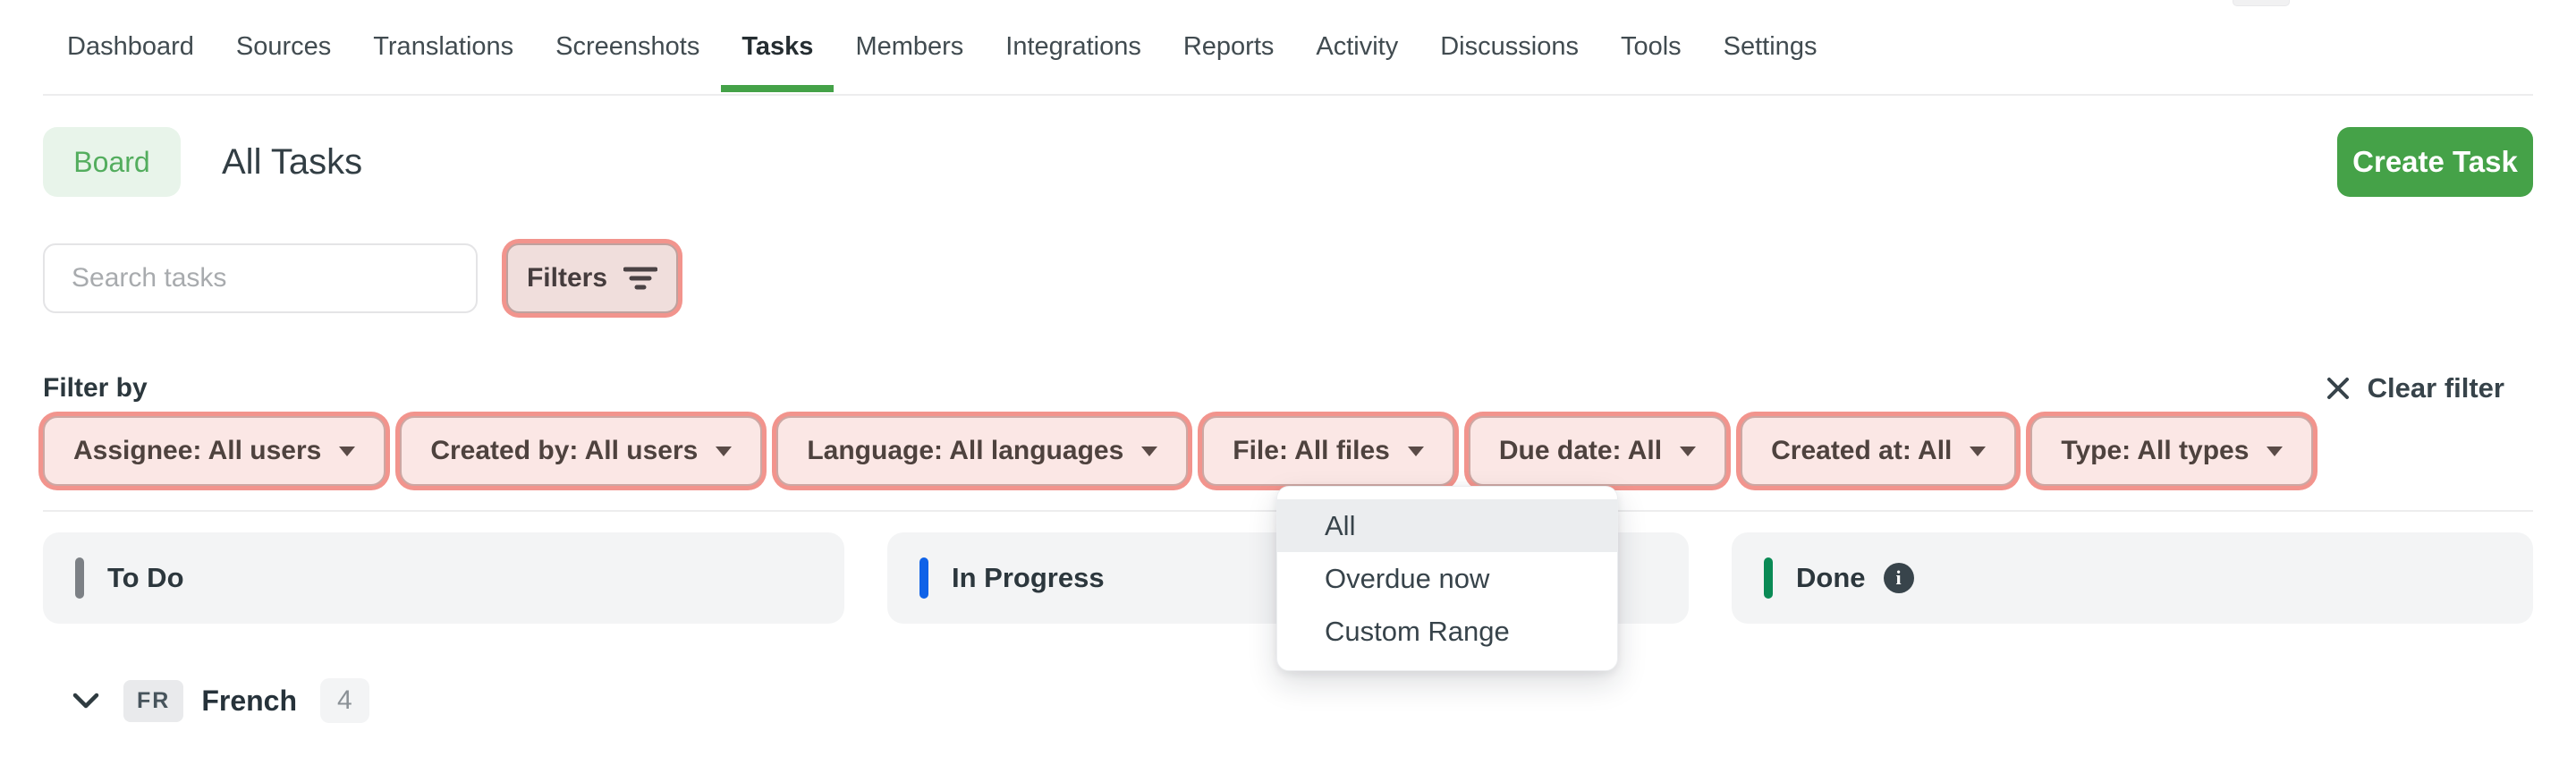  I want to click on filter-chip-assignee: Assignee: All users, so click(214, 451).